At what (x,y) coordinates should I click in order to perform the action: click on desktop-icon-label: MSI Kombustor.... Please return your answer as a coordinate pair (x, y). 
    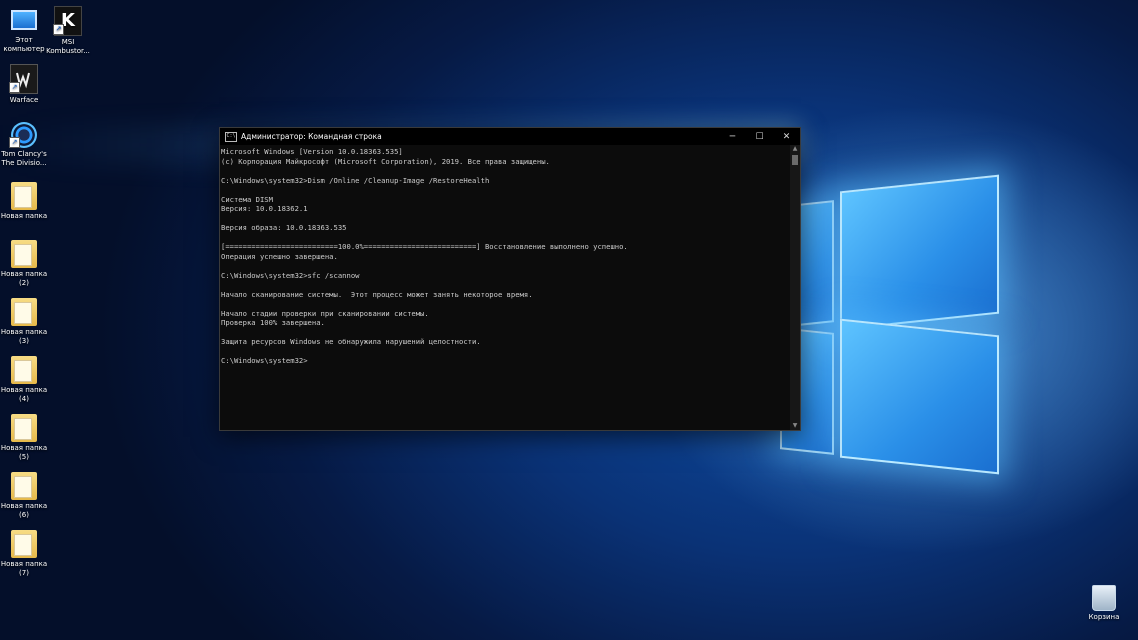
    Looking at the image, I should click on (68, 46).